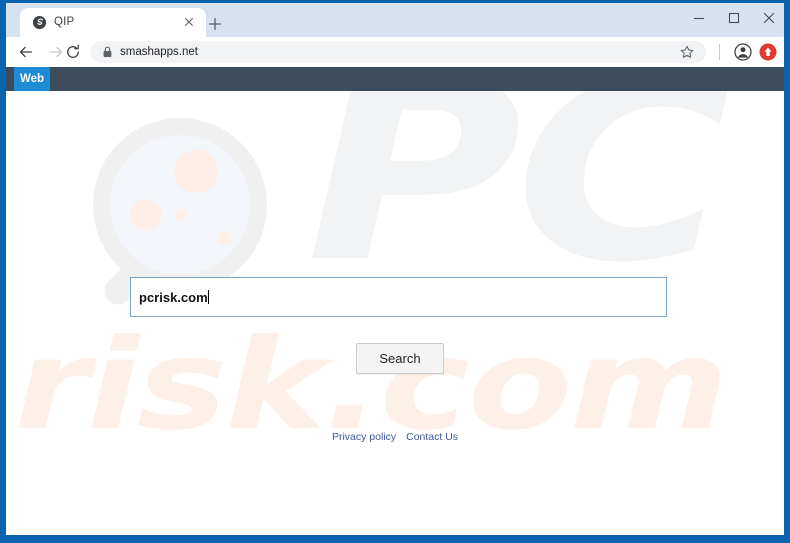 Image resolution: width=790 pixels, height=543 pixels. I want to click on navigation-toolbar: smashapps.net, so click(395, 52).